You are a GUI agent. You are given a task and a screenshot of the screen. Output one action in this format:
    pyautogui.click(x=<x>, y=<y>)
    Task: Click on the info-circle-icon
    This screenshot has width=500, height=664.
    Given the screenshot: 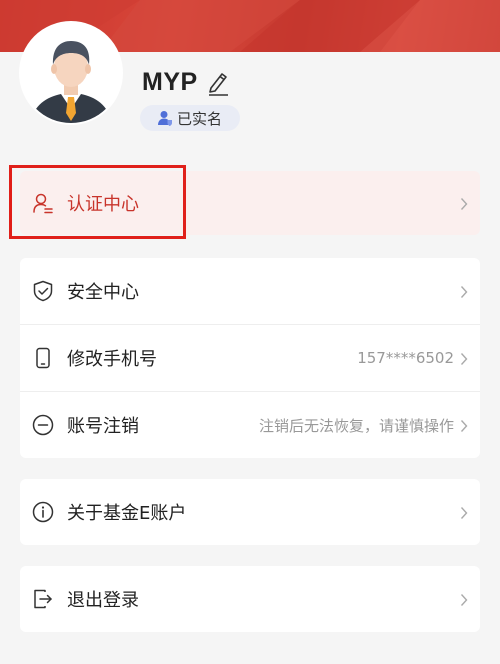 What is the action you would take?
    pyautogui.click(x=43, y=512)
    